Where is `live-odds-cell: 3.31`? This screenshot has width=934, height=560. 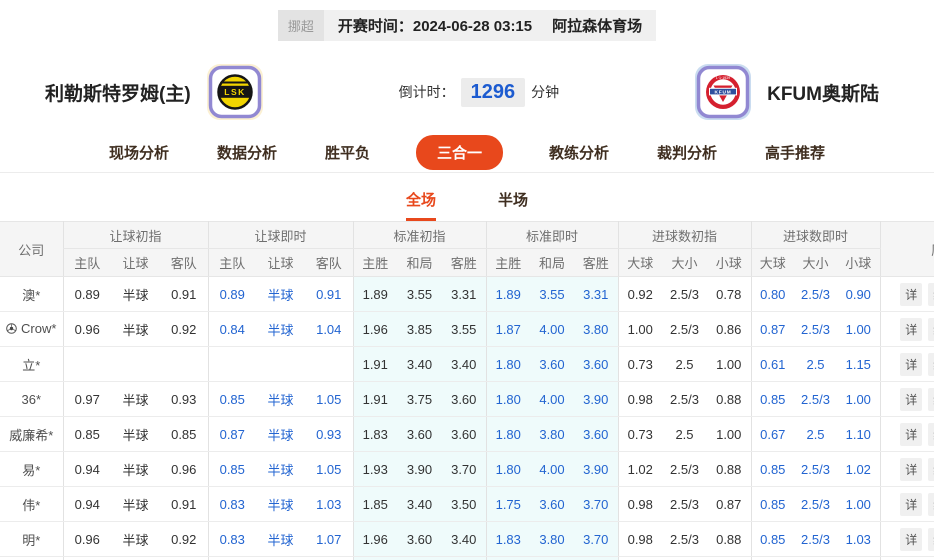
live-odds-cell: 3.31 is located at coordinates (596, 294).